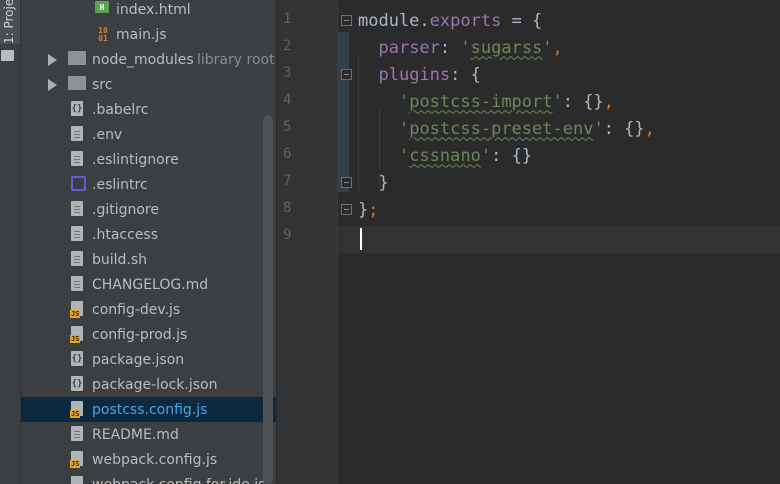 The height and width of the screenshot is (484, 780). I want to click on code-token: postcss-import, so click(481, 101).